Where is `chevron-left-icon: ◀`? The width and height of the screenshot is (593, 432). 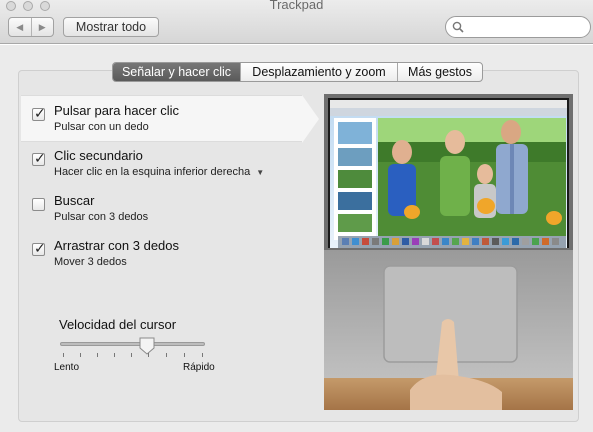 chevron-left-icon: ◀ is located at coordinates (20, 26).